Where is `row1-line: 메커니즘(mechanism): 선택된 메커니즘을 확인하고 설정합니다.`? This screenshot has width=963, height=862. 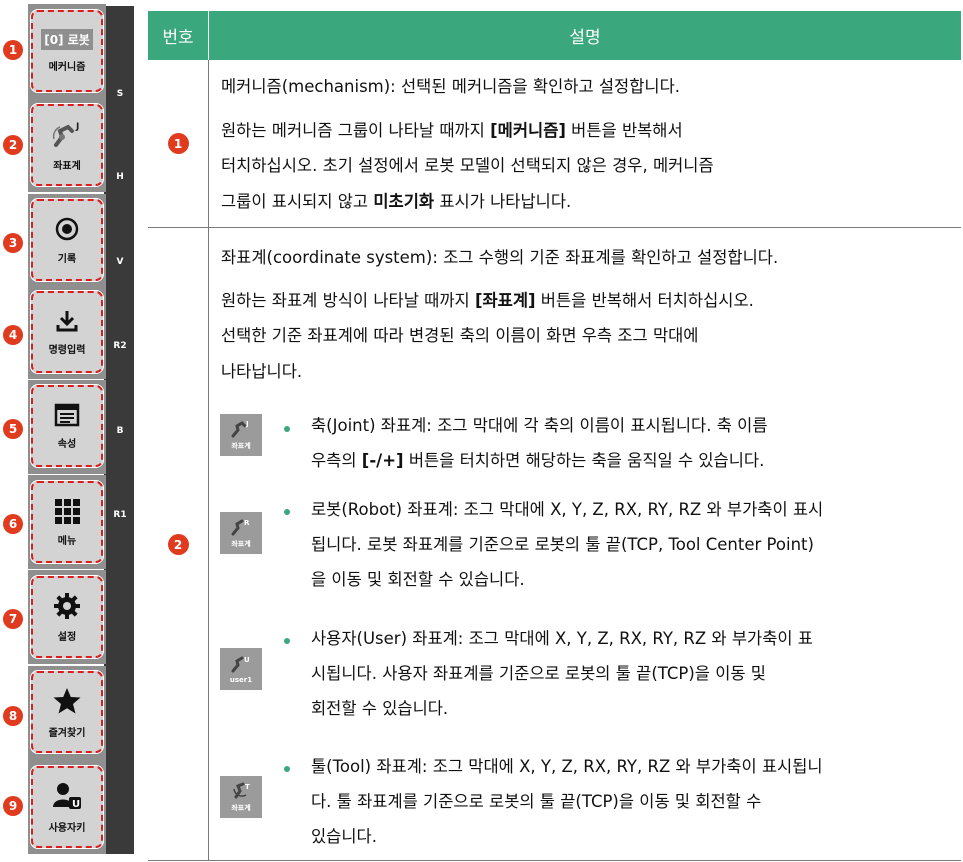 row1-line: 메커니즘(mechanism): 선택된 메커니즘을 확인하고 설정합니다. is located at coordinates (451, 86).